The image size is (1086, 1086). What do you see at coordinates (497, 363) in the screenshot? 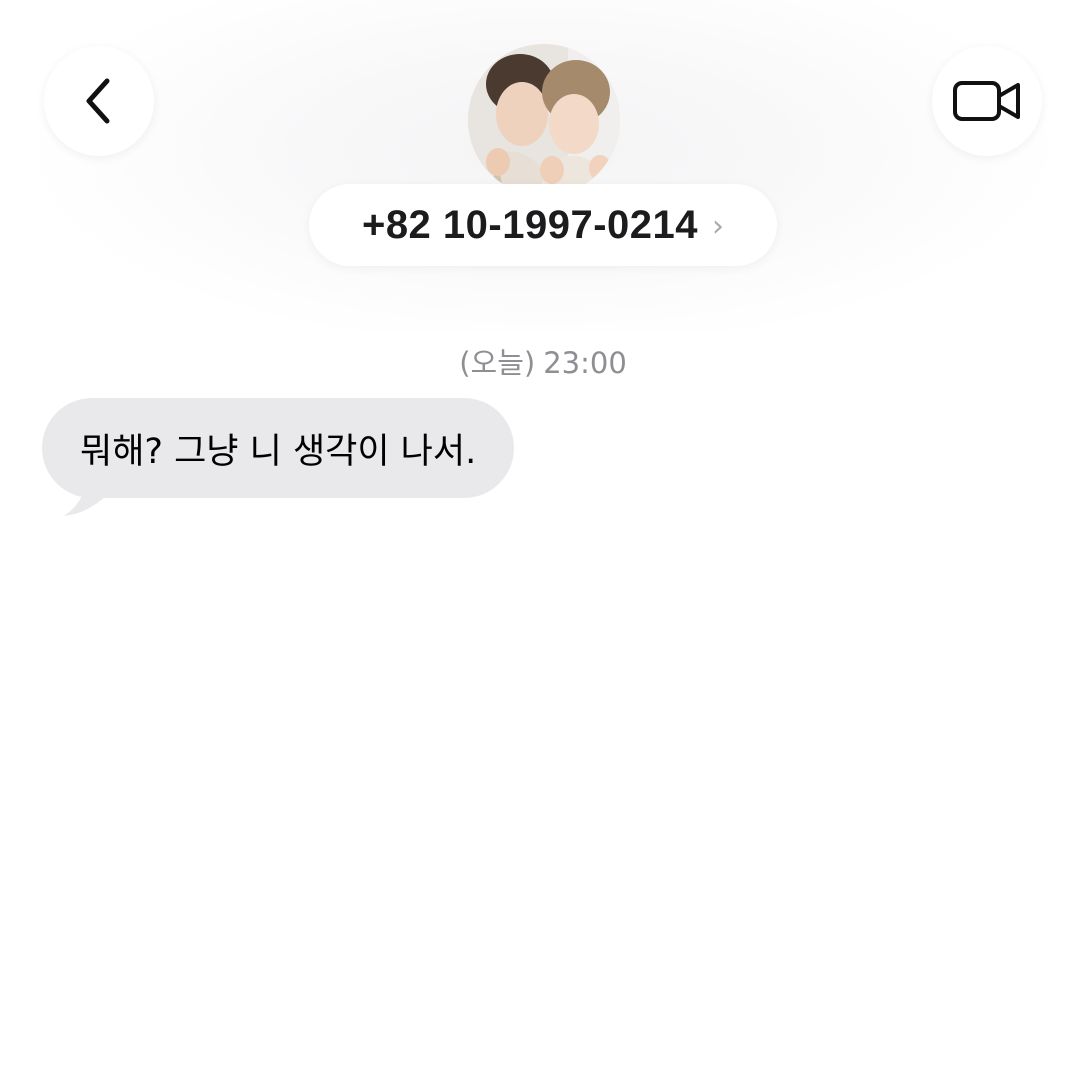
I see `timestamp-day: (오늘)` at bounding box center [497, 363].